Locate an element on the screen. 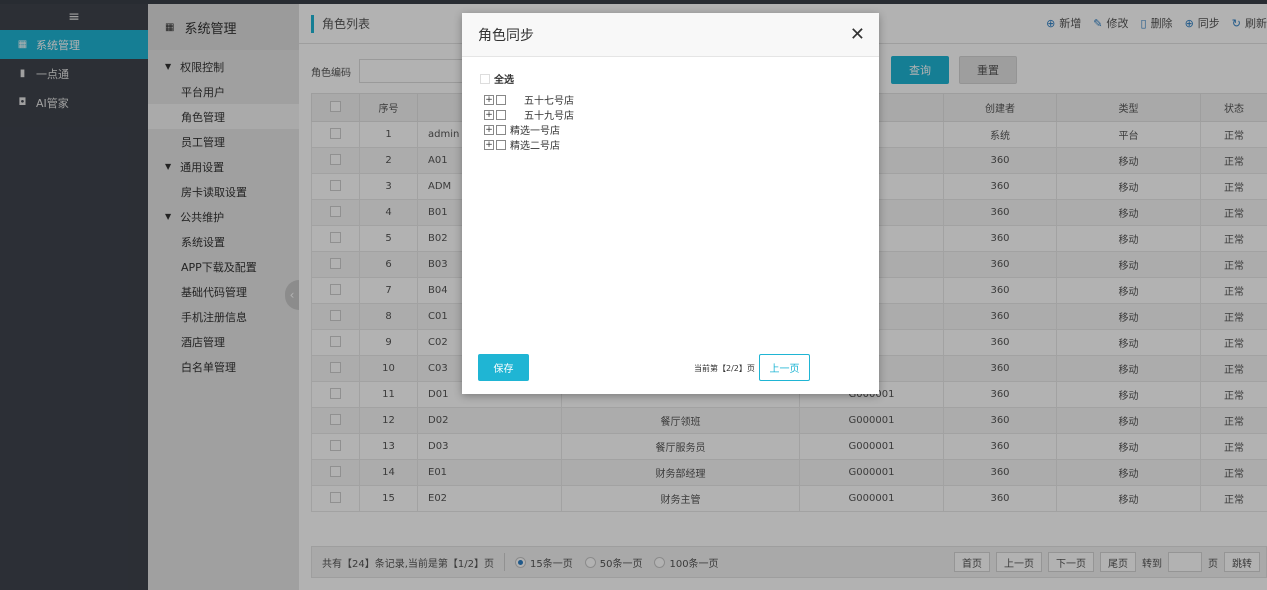 Image resolution: width=1267 pixels, height=590 pixels. store-tree: 全选 + 五十七号店 + 五十九号店 + 精选一号店 + 精选二号店 is located at coordinates (527, 111).